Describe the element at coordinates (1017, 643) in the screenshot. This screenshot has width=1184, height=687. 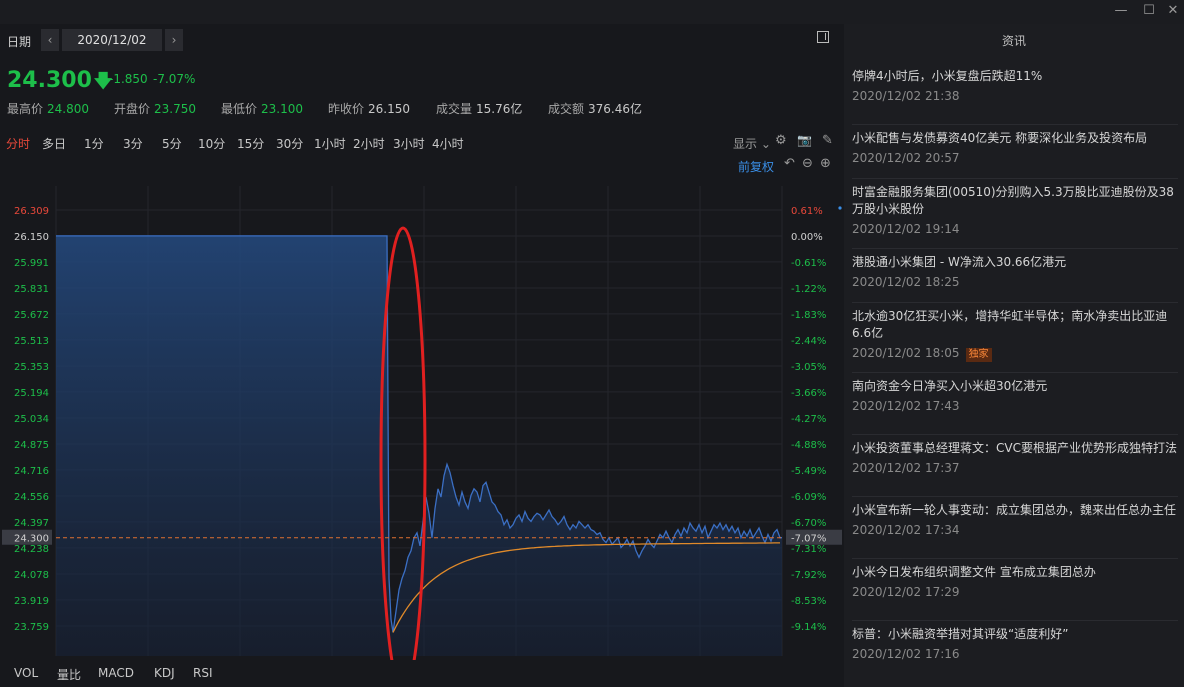
I see `news-item: 标普：小米融资举措对其评级“适度利好” 2020/12/02 17:16` at that location.